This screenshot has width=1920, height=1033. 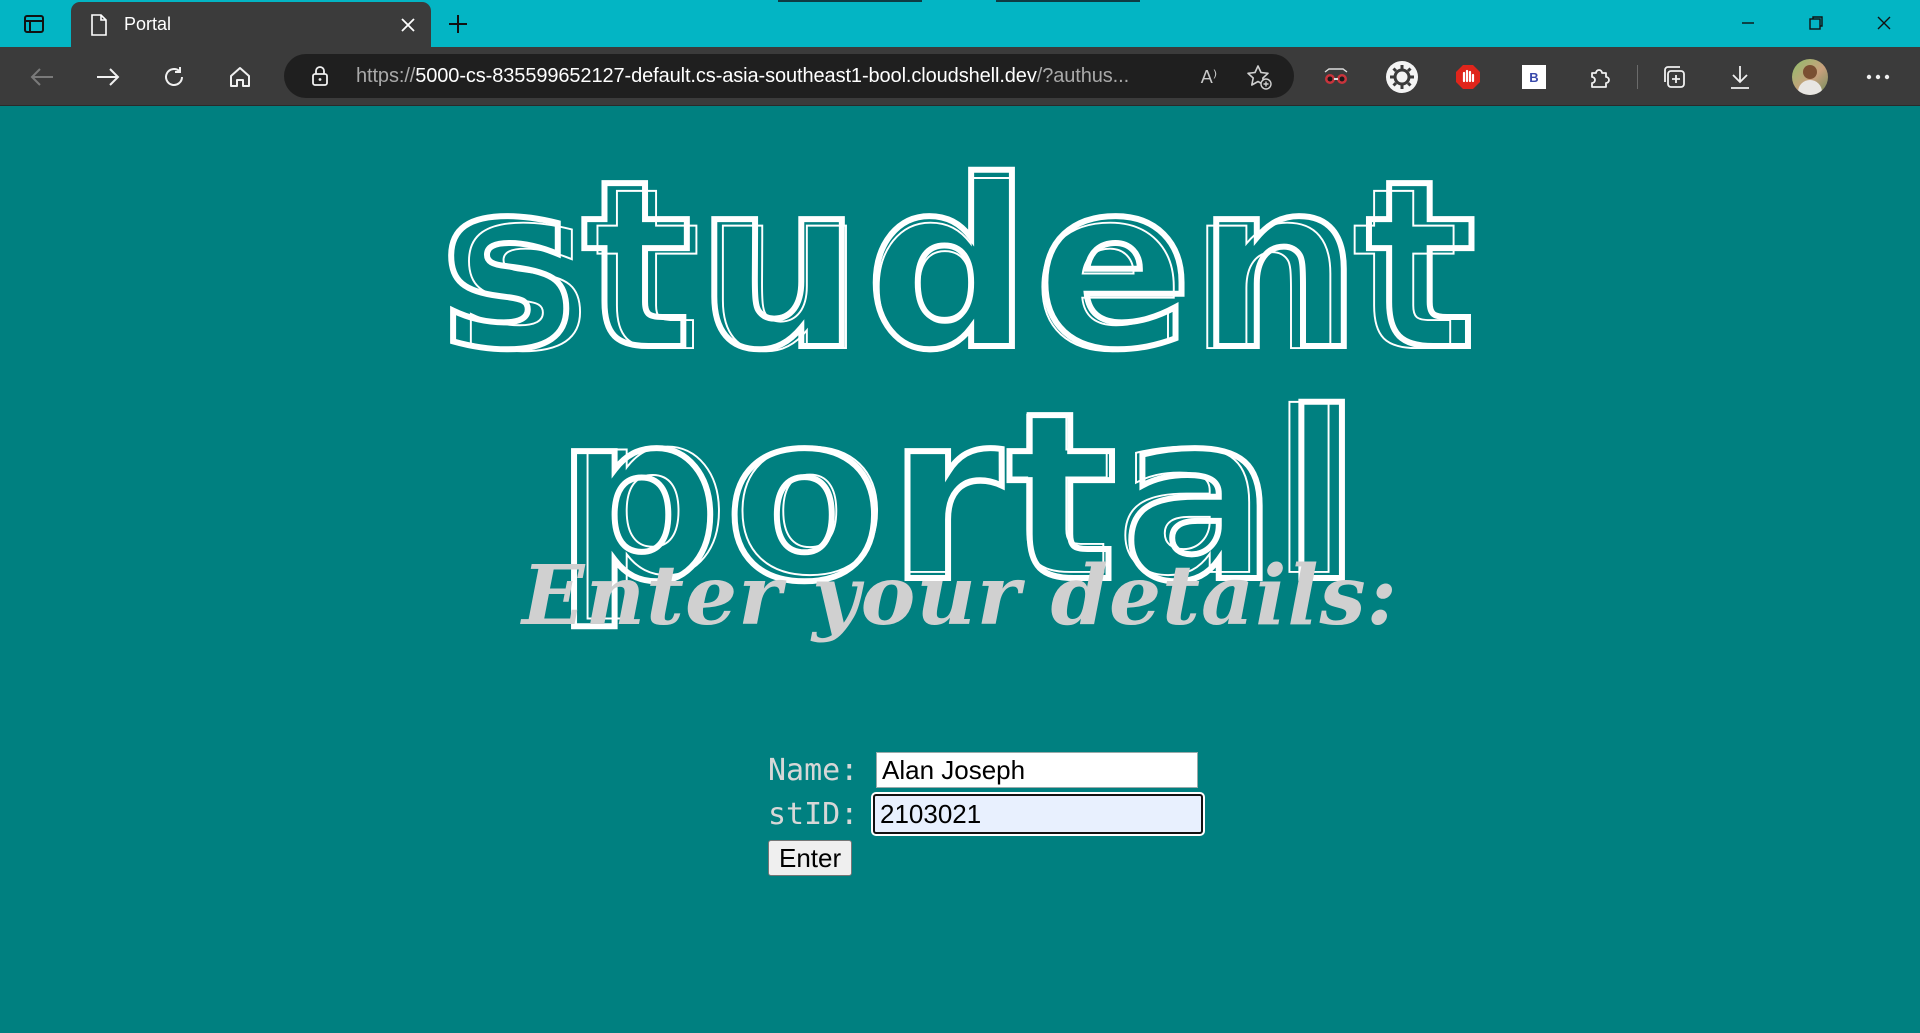 What do you see at coordinates (108, 77) in the screenshot?
I see `forward-icon` at bounding box center [108, 77].